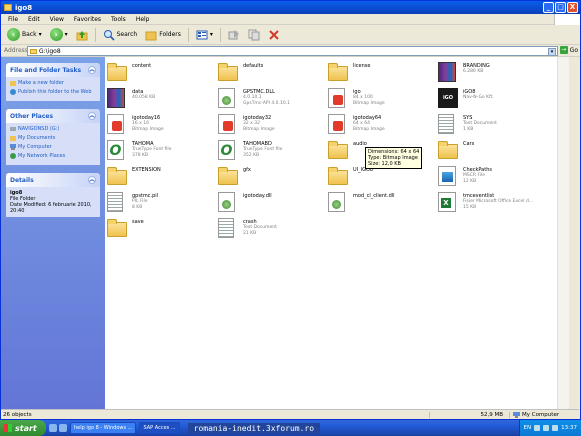 This screenshot has height=436, width=581. I want to click on file-item: iGO iGO8 Nav-N-Go Kft., so click(493, 99).